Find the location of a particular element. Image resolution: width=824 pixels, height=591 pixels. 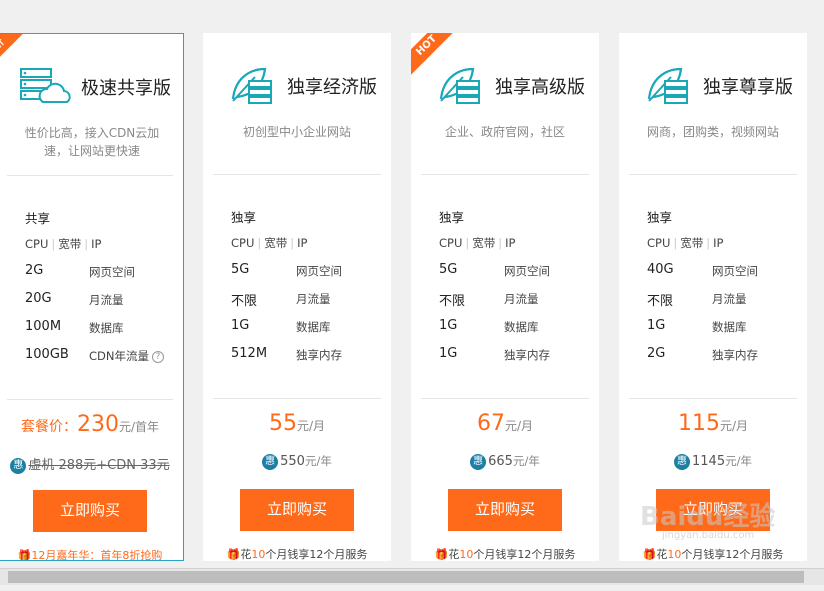

original-price-row: 惠虚机 288元+CDN 33元 is located at coordinates (91, 464).